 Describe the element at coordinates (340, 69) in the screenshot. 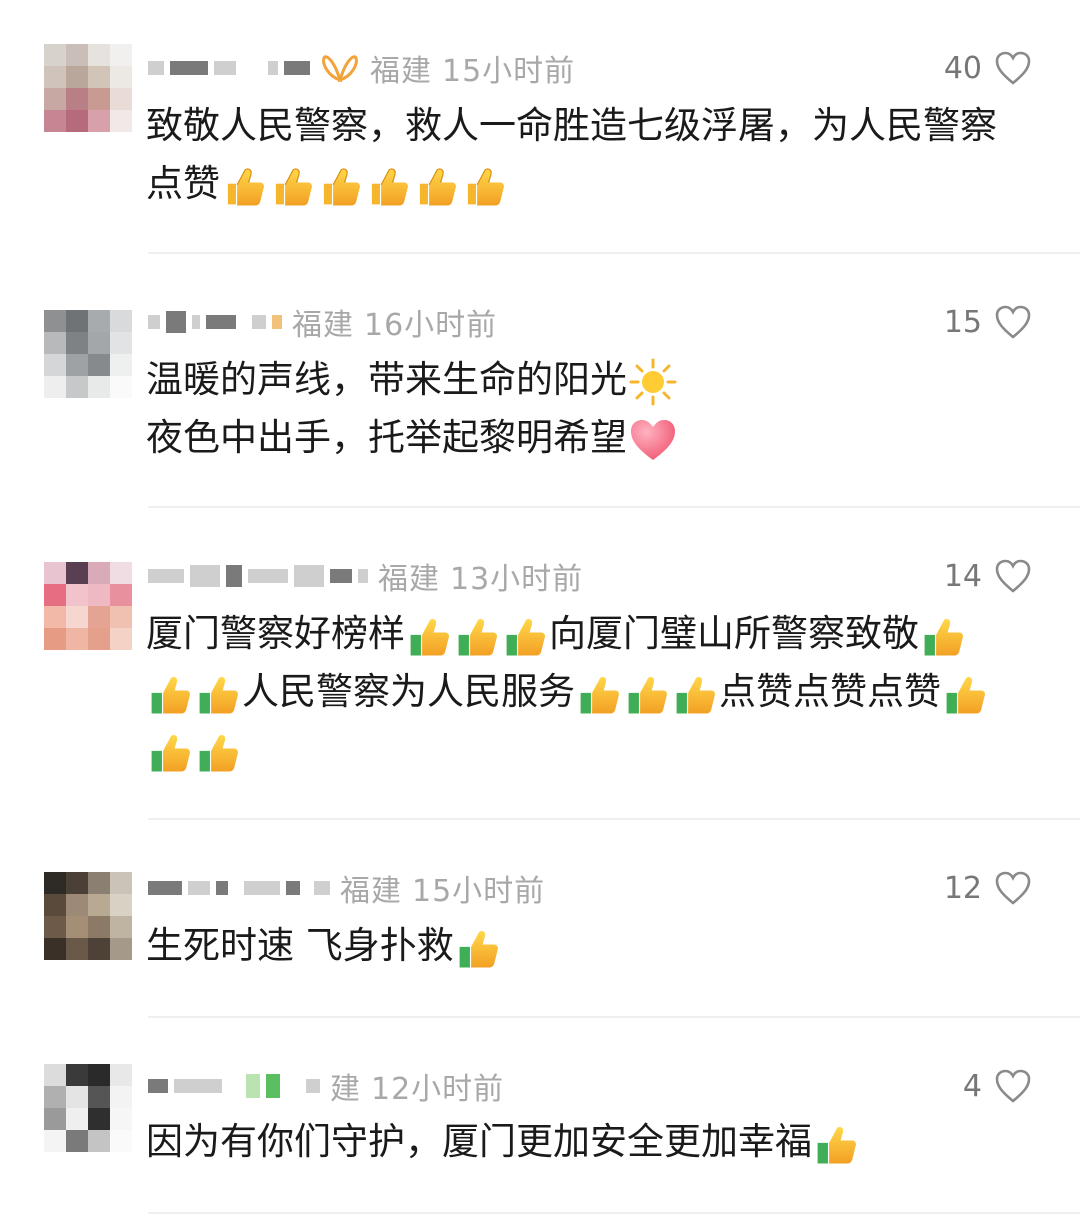

I see `vip-butterfly-icon` at that location.